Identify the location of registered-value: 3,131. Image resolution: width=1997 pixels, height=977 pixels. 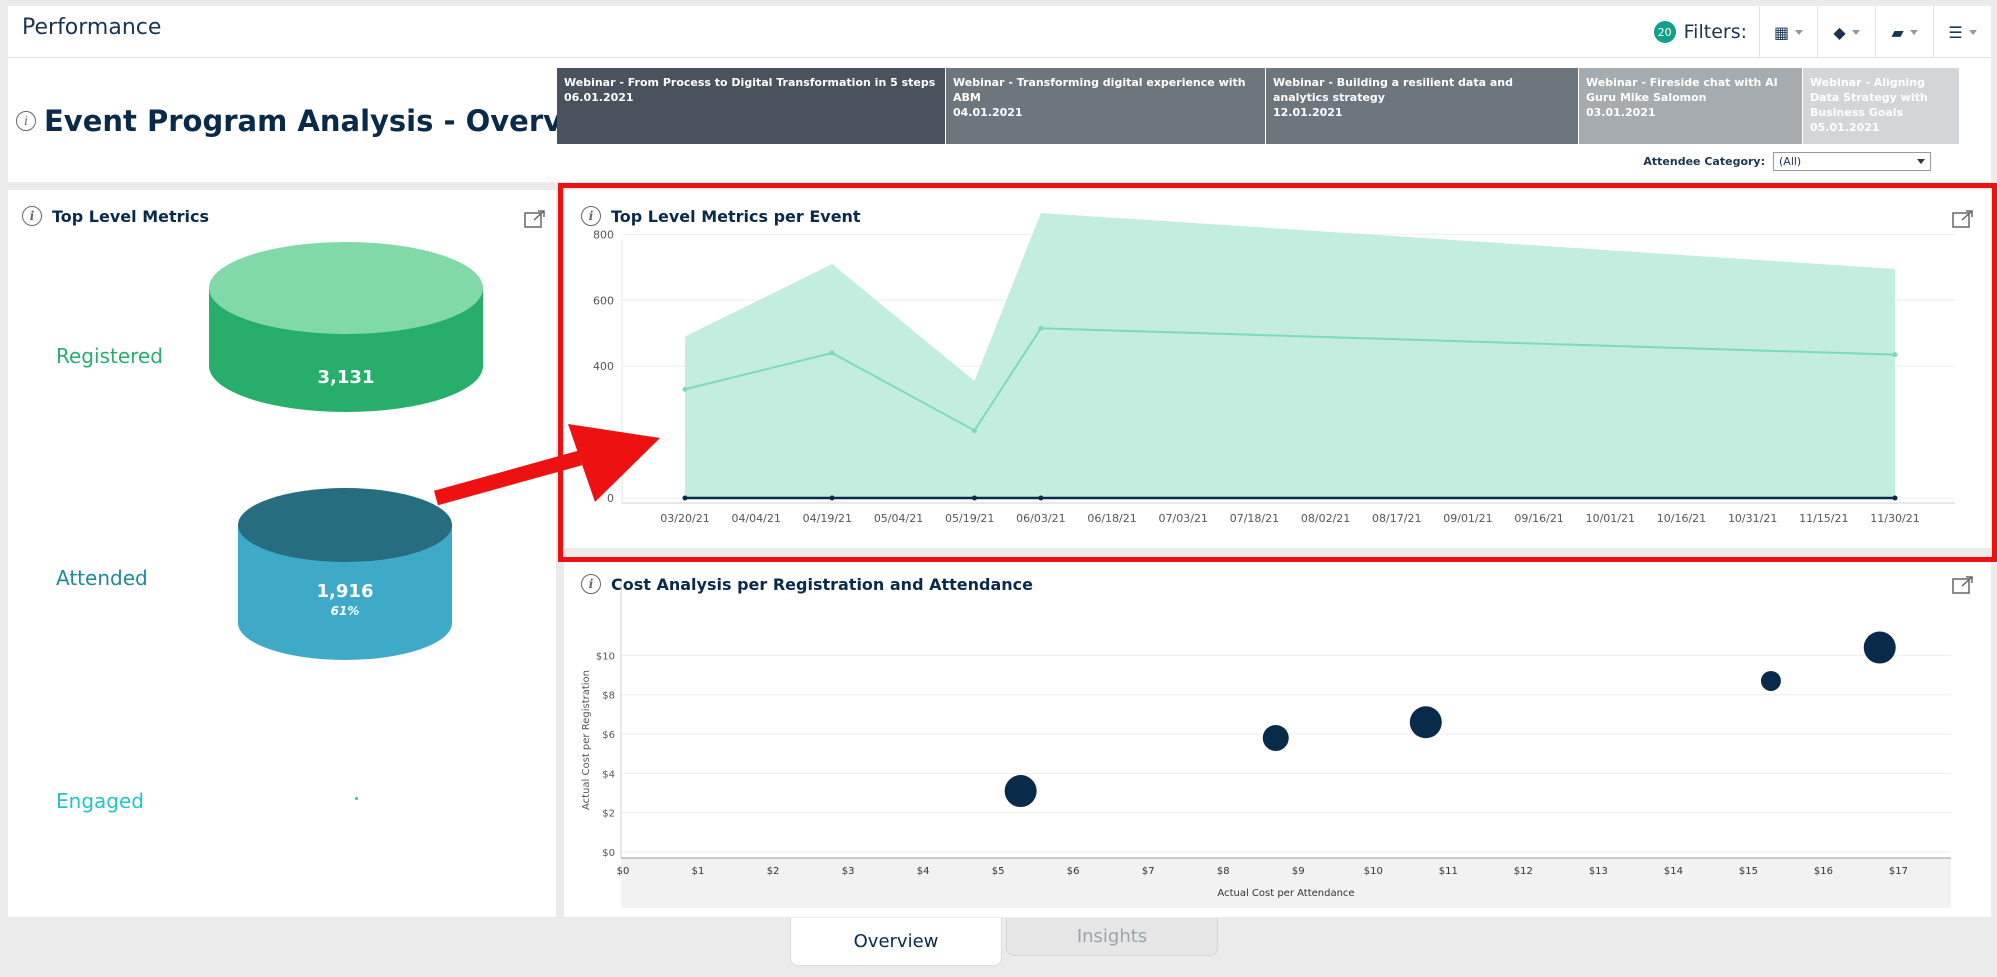
(346, 377).